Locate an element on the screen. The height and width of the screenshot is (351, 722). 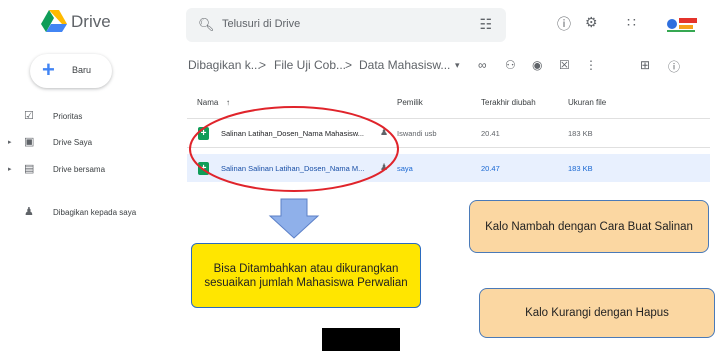
check-circle-icon: ☑ is located at coordinates (29, 116).